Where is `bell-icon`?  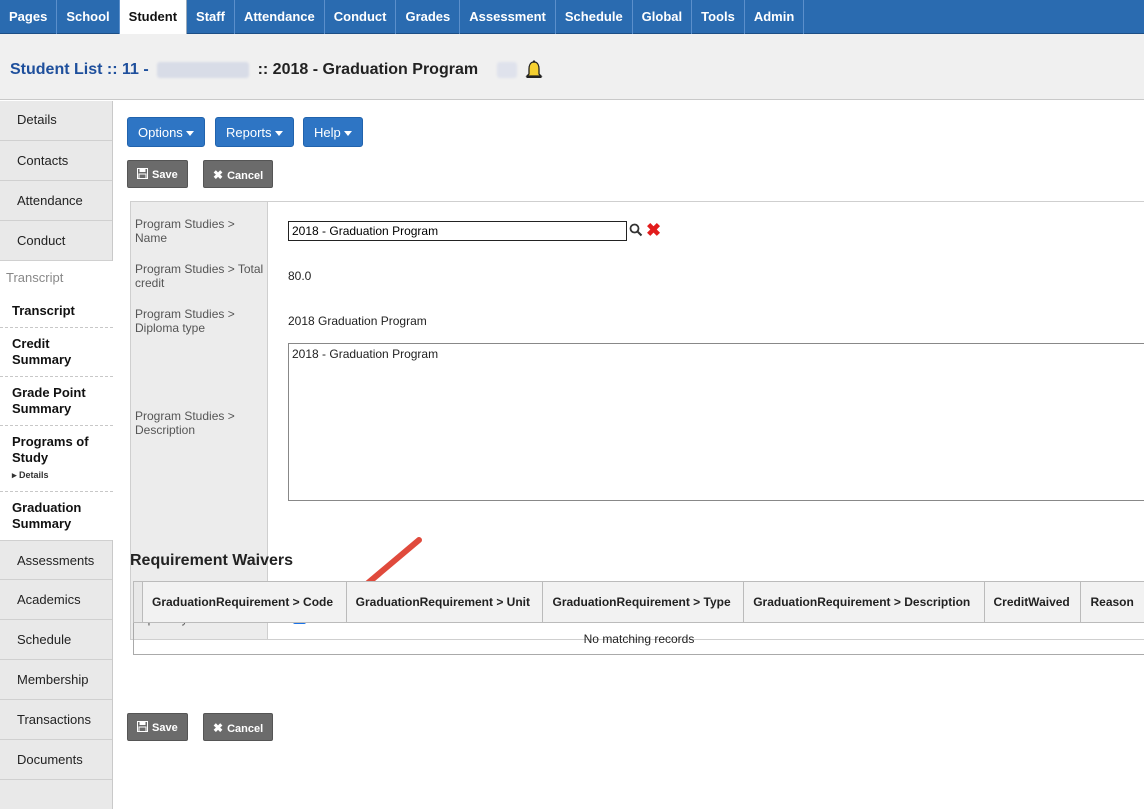
bell-icon is located at coordinates (534, 70).